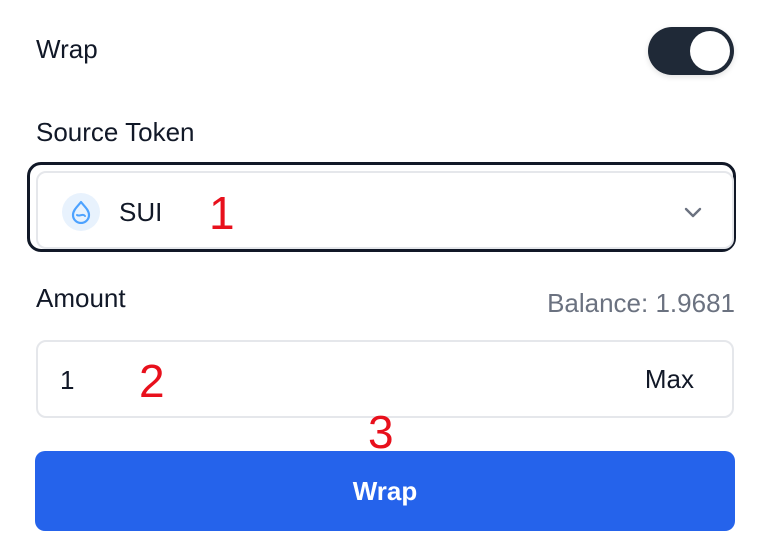 The image size is (771, 559). Describe the element at coordinates (669, 379) in the screenshot. I see `max-button: Max` at that location.